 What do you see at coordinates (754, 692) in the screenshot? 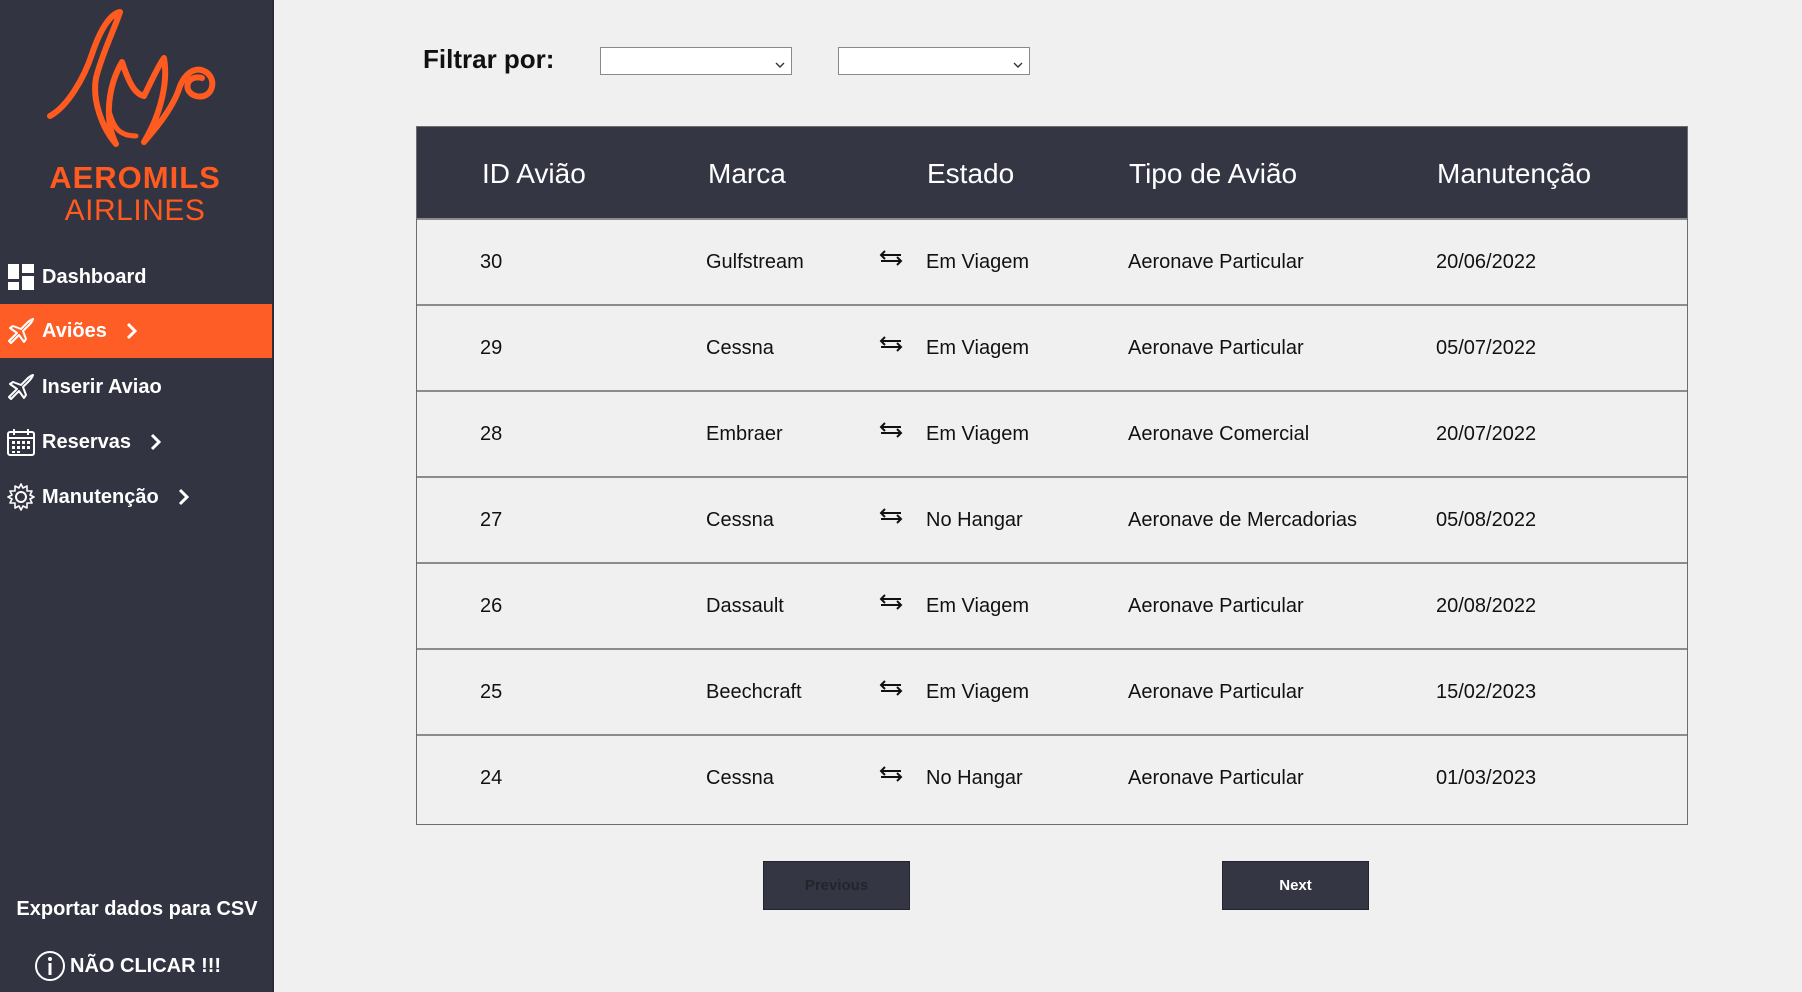
I see `cell-marca: Beechcraft` at bounding box center [754, 692].